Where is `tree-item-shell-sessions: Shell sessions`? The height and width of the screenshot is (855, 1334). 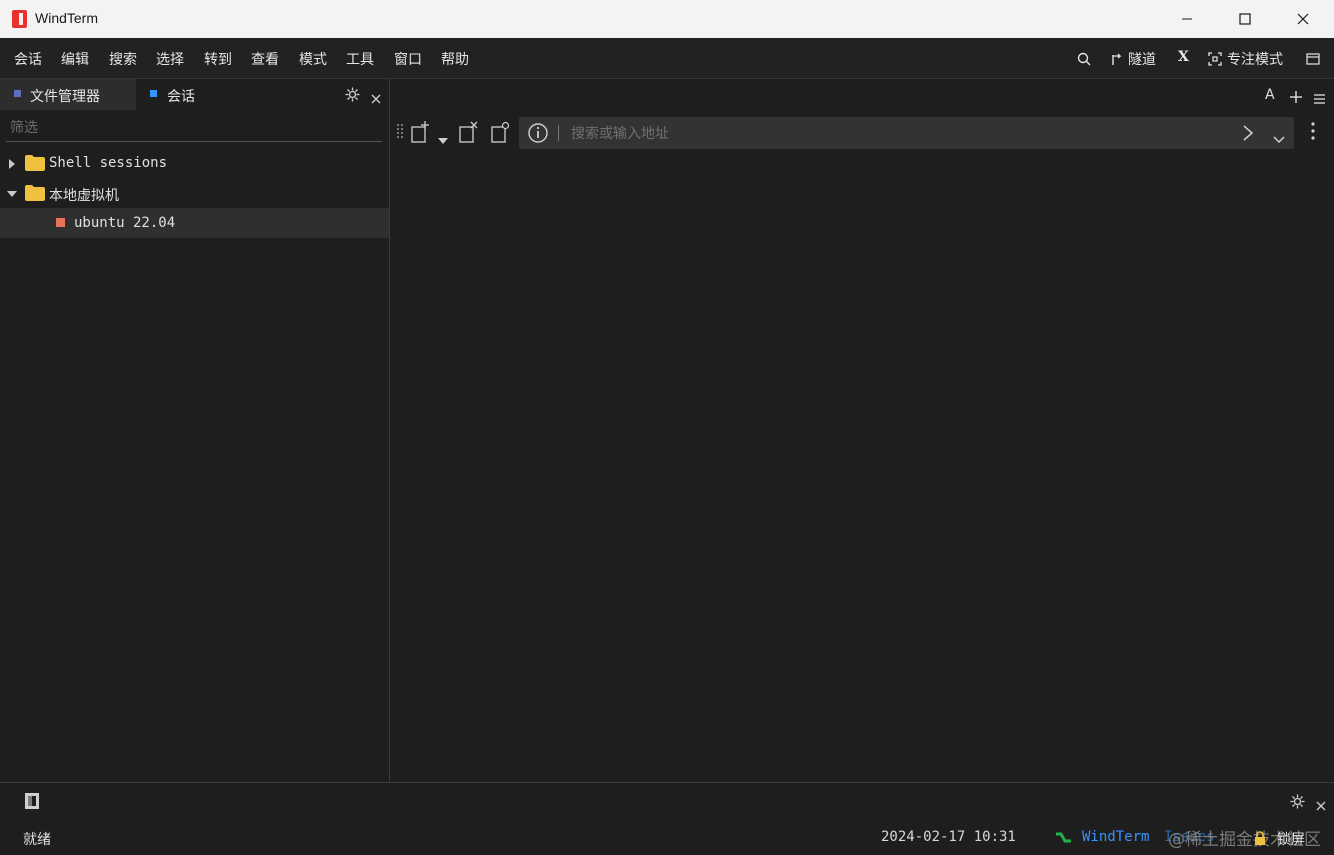
tree-item-shell-sessions: Shell sessions is located at coordinates (194, 163).